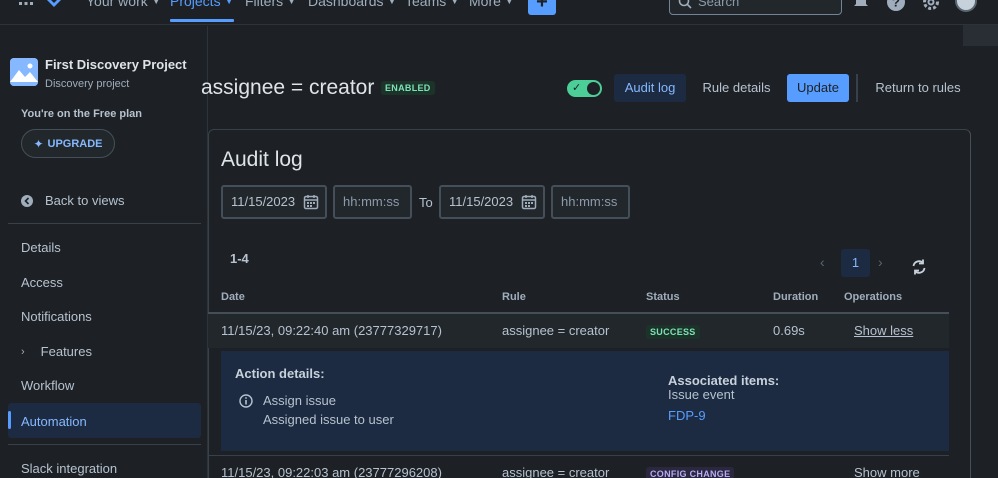 The height and width of the screenshot is (478, 998). I want to click on page-number-button: 1, so click(855, 263).